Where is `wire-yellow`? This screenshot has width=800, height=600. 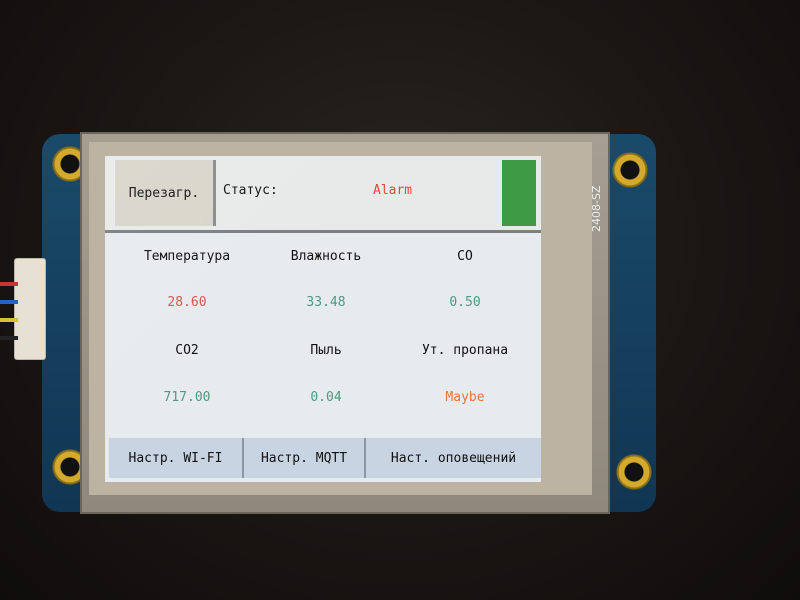 wire-yellow is located at coordinates (9, 320).